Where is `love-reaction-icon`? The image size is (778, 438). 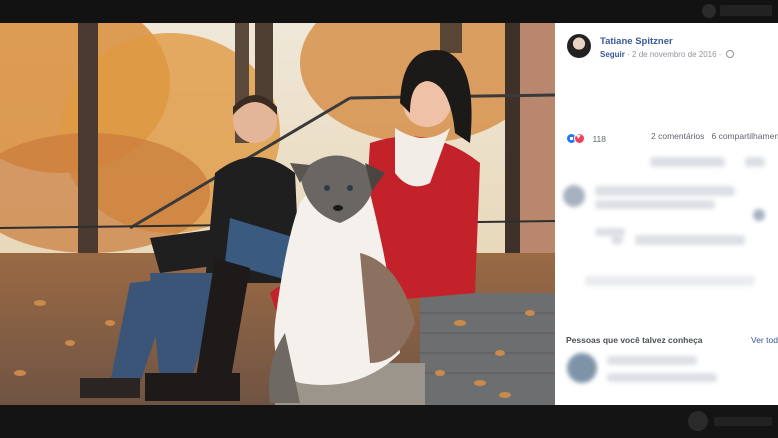 love-reaction-icon is located at coordinates (579, 138).